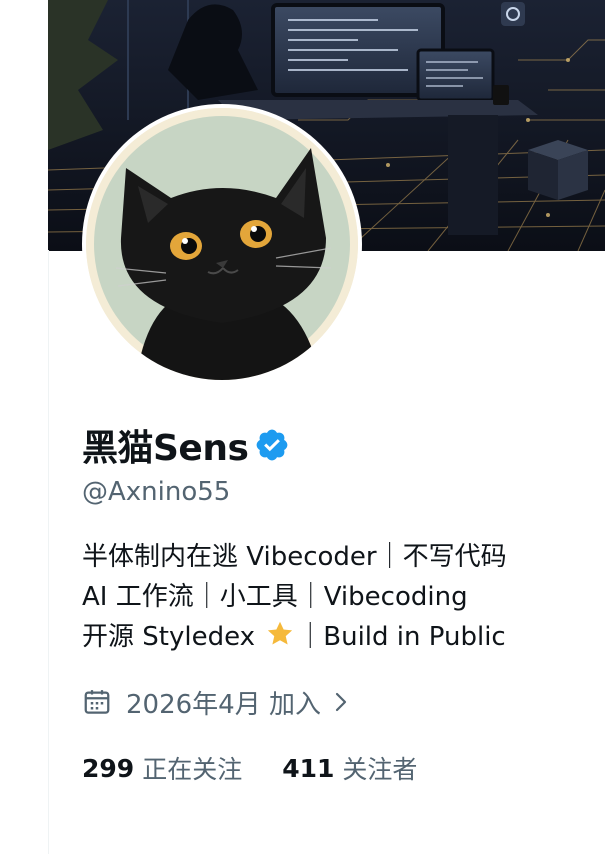 The image size is (605, 854). Describe the element at coordinates (97, 702) in the screenshot. I see `calendar-icon` at that location.